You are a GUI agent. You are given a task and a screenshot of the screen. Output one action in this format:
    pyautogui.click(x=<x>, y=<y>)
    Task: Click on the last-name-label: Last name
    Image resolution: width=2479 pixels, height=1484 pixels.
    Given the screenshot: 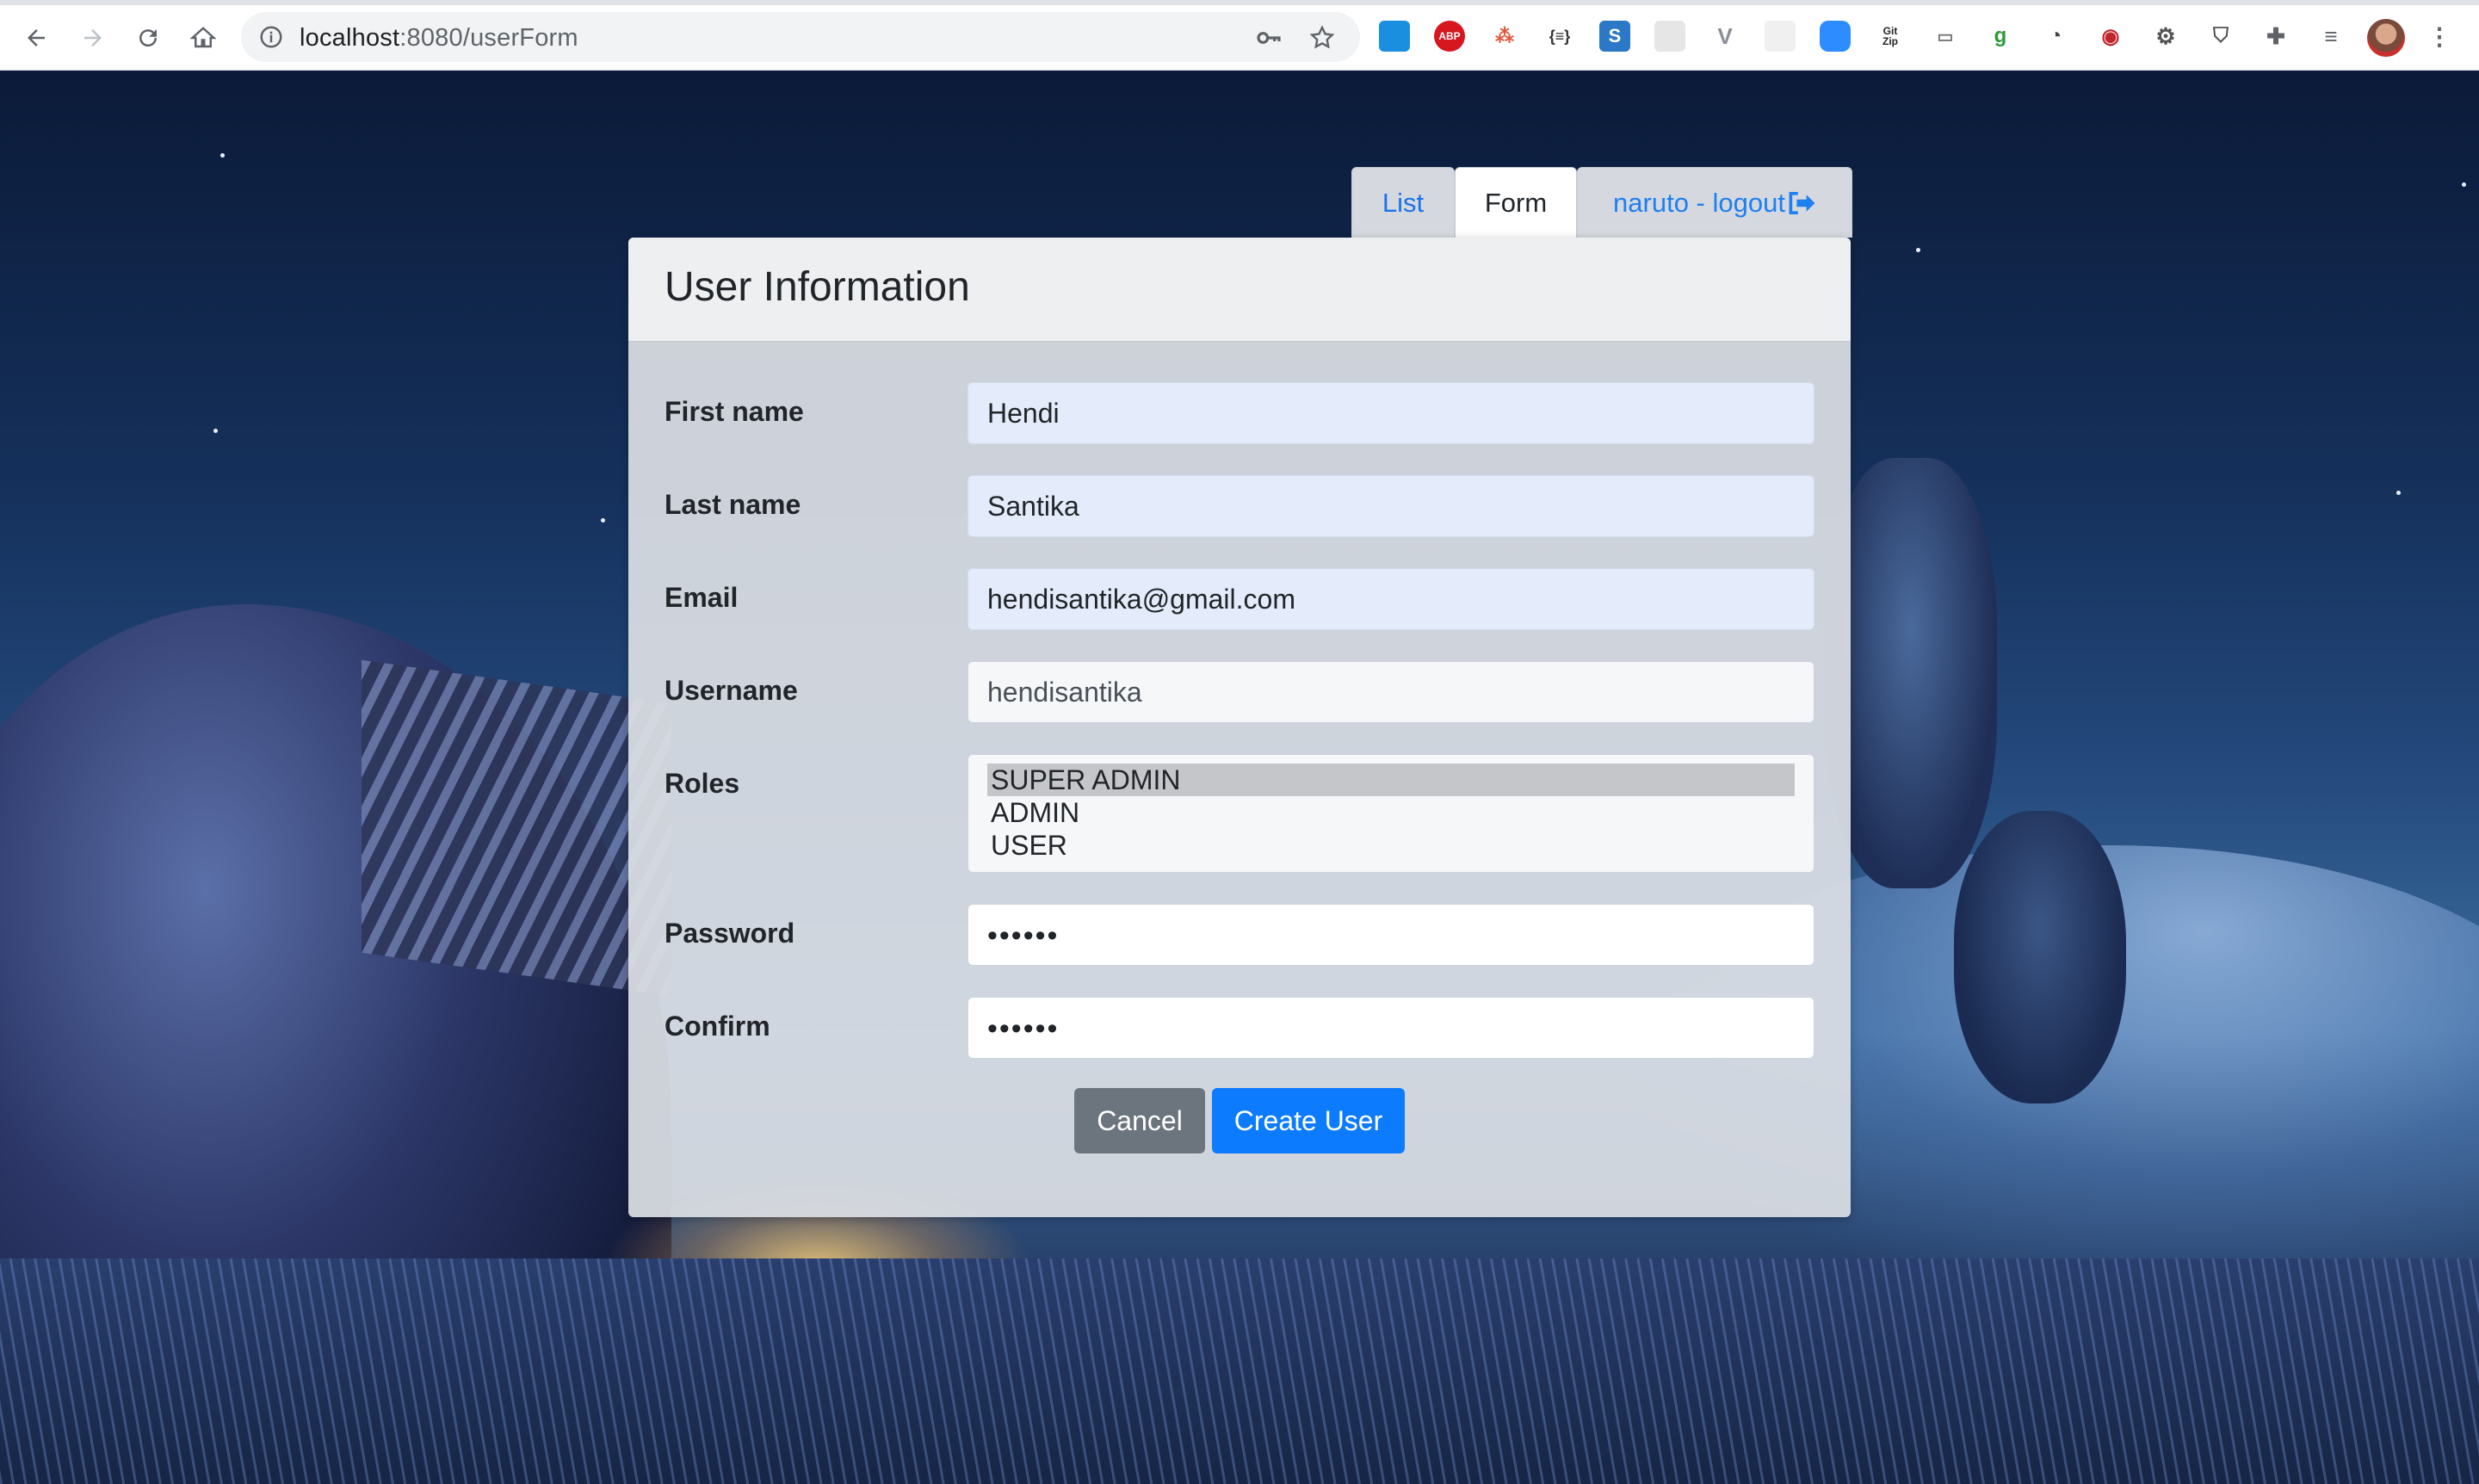 What is the action you would take?
    pyautogui.click(x=733, y=504)
    